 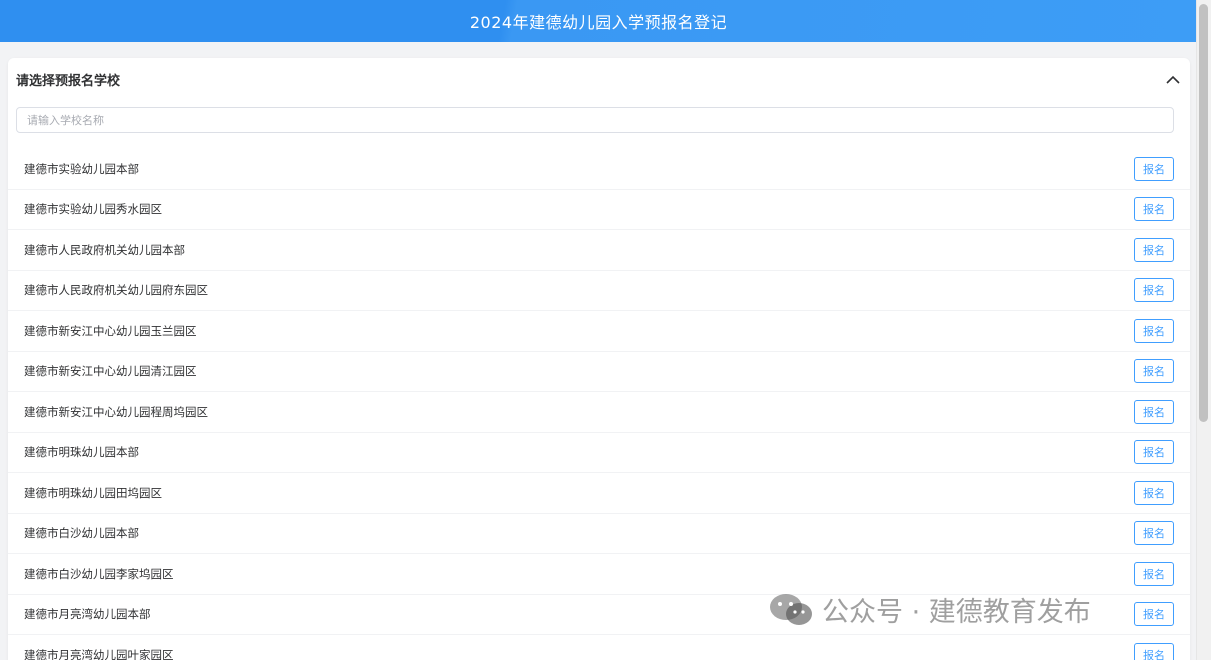 What do you see at coordinates (1203, 213) in the screenshot?
I see `scrollbar-thumb` at bounding box center [1203, 213].